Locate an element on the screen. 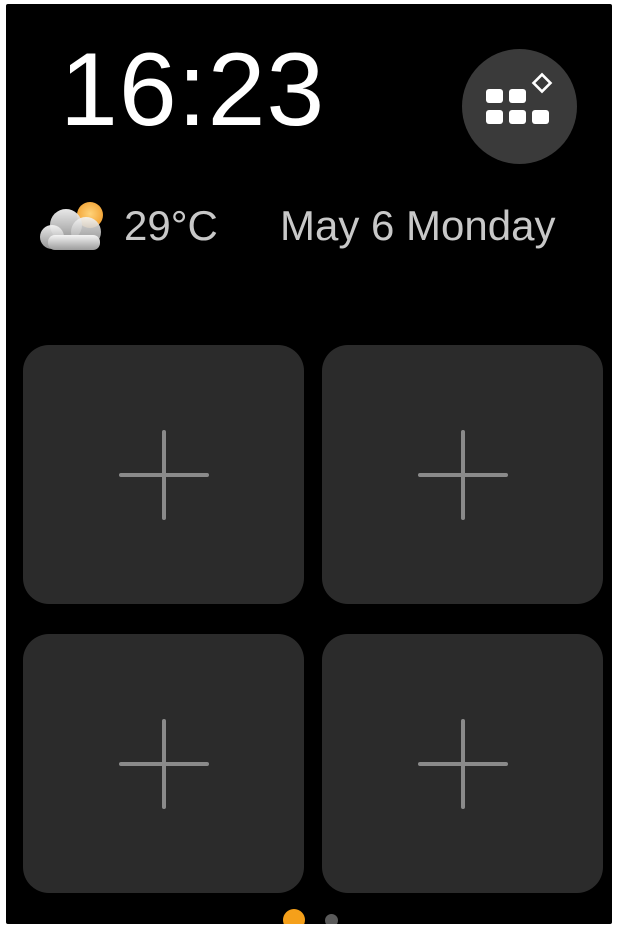 The height and width of the screenshot is (928, 617). page-dot-active is located at coordinates (294, 916).